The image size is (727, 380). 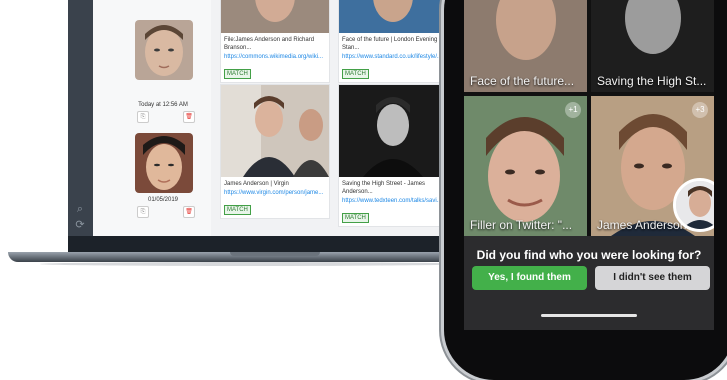 I want to click on result-title: James Anderson | Virgin, so click(x=256, y=184).